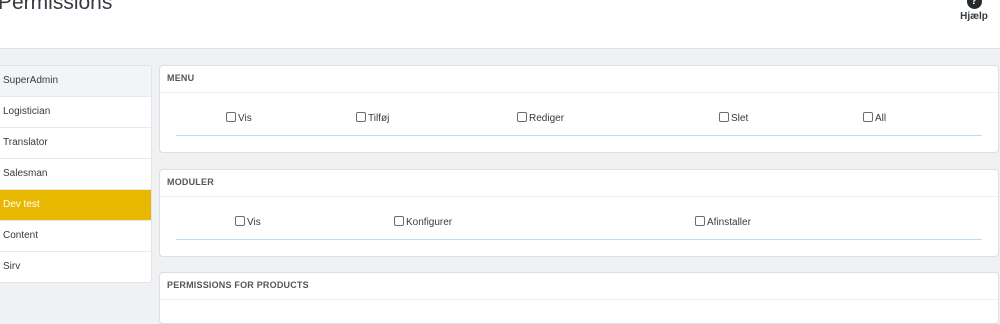 The image size is (1000, 324). What do you see at coordinates (75, 205) in the screenshot?
I see `role-item-dev-test: Dev test` at bounding box center [75, 205].